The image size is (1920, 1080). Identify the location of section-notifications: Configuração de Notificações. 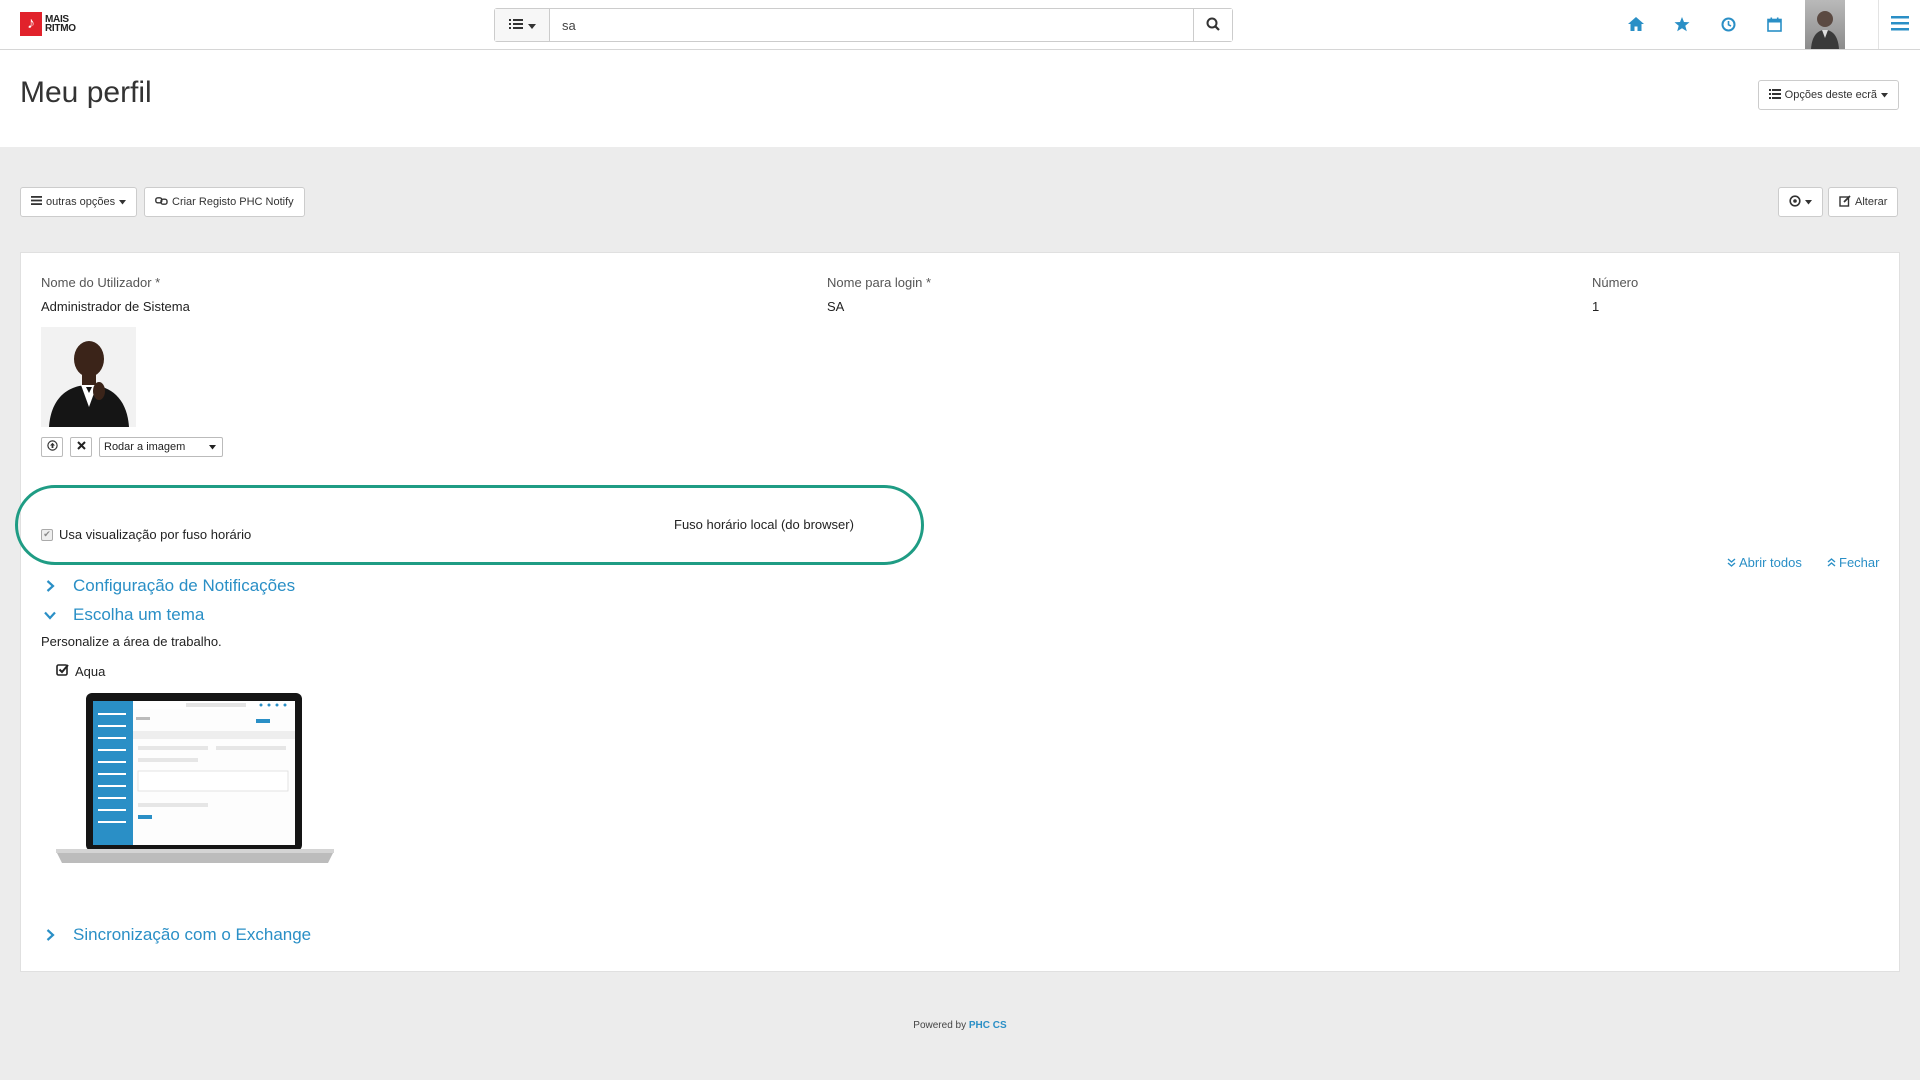
(169, 586).